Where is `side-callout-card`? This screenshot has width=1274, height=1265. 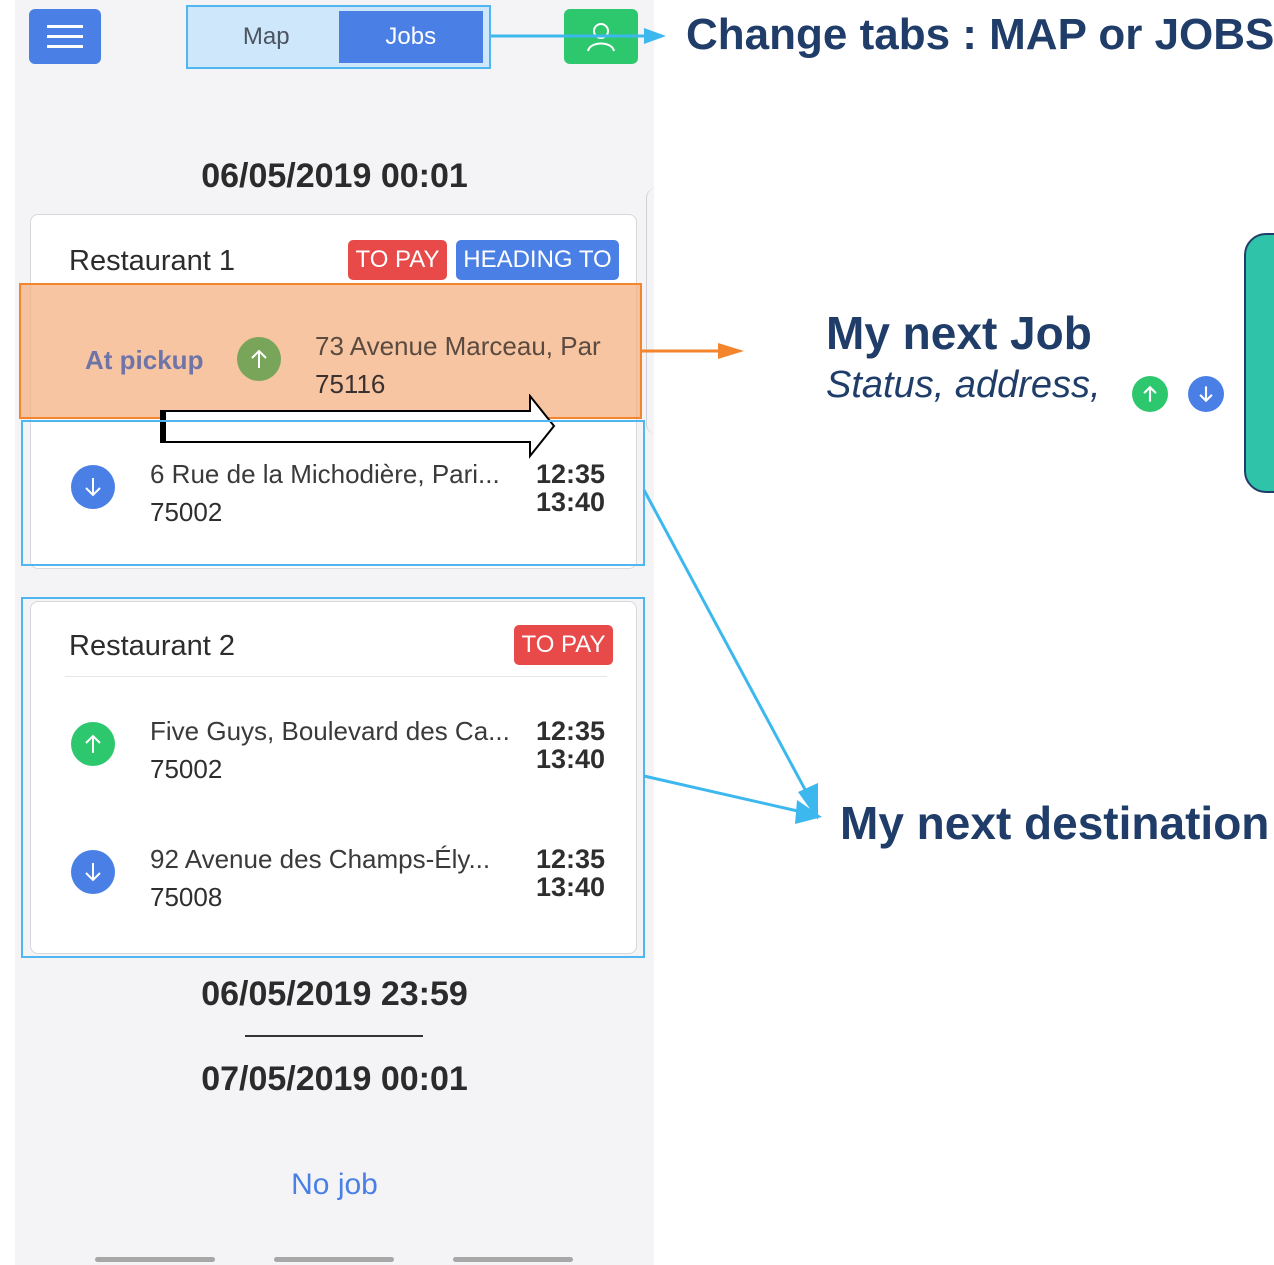
side-callout-card is located at coordinates (1259, 363).